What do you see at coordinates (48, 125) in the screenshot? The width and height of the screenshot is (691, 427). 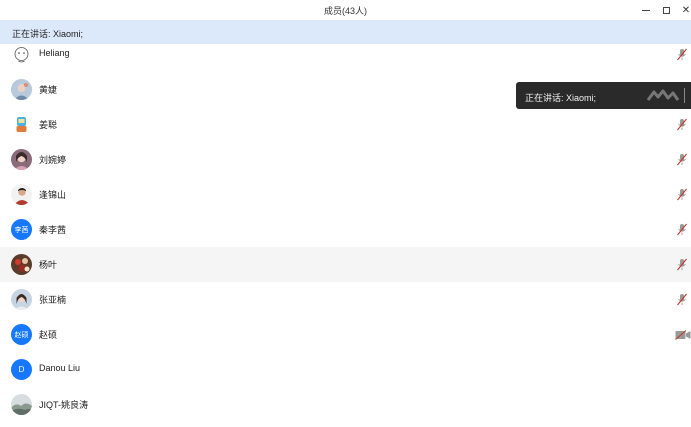 I see `member-name: 姜聪` at bounding box center [48, 125].